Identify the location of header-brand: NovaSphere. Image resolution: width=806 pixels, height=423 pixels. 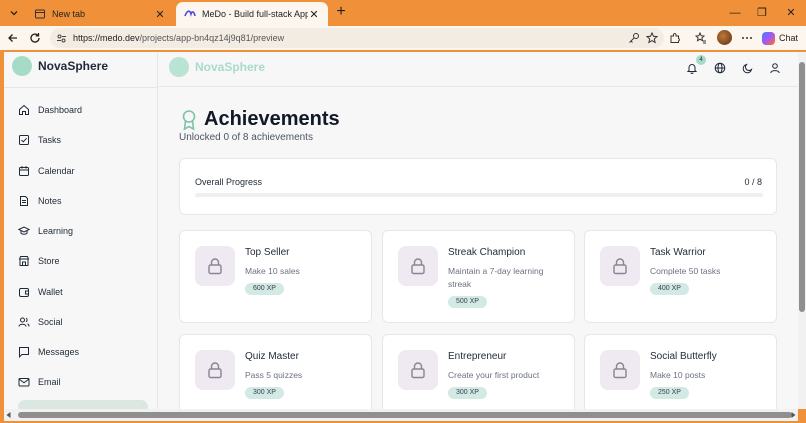
(217, 67).